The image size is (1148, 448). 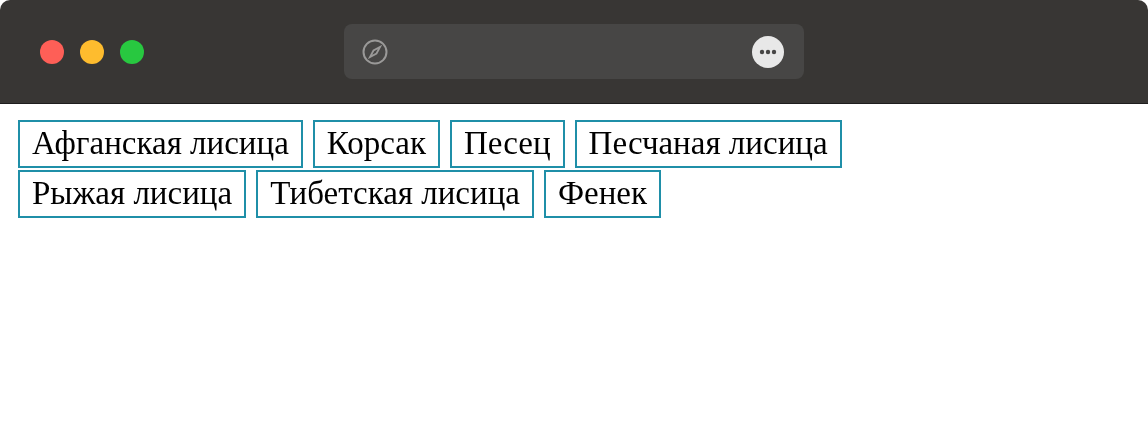 What do you see at coordinates (507, 144) in the screenshot?
I see `tag: Песец` at bounding box center [507, 144].